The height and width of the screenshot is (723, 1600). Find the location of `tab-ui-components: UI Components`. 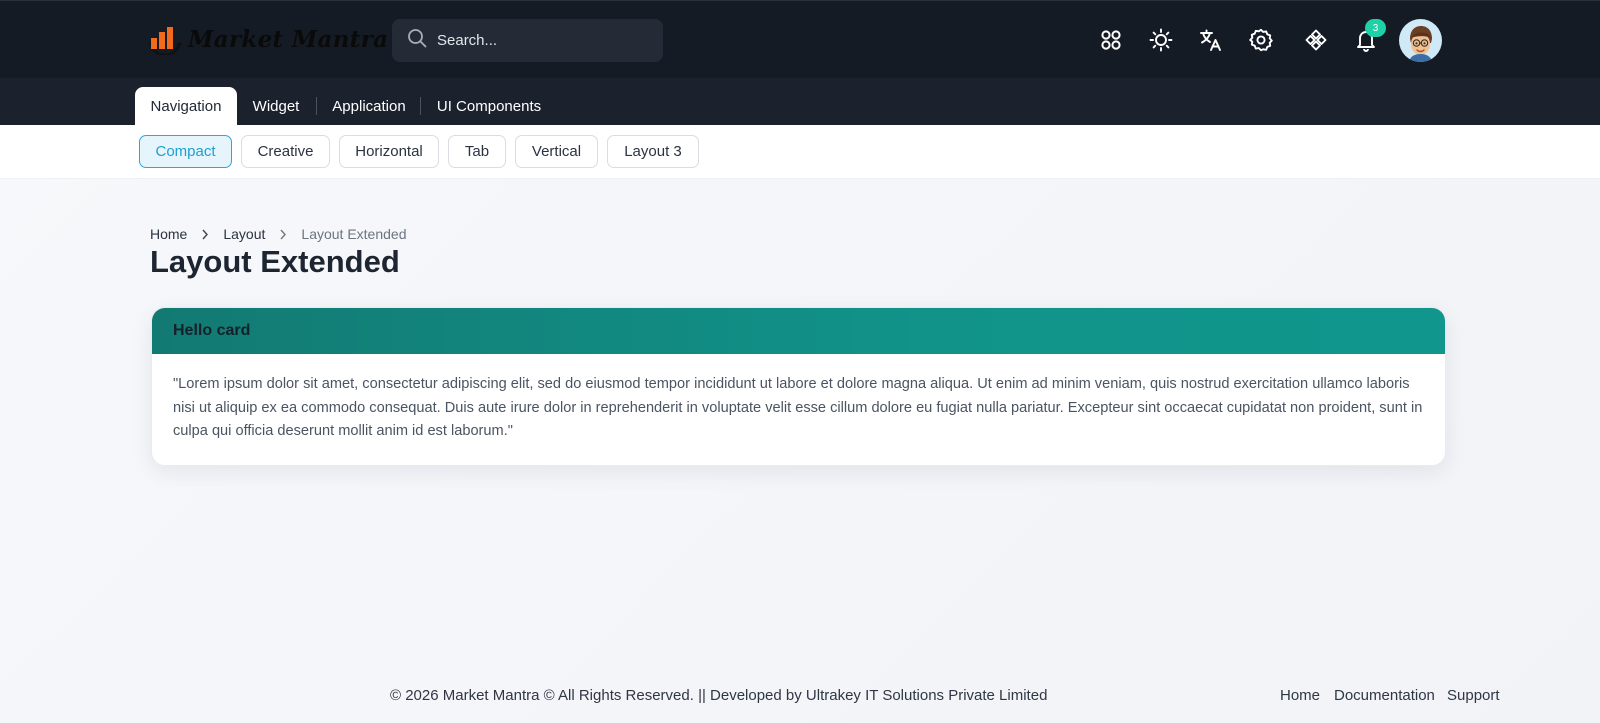

tab-ui-components: UI Components is located at coordinates (489, 106).